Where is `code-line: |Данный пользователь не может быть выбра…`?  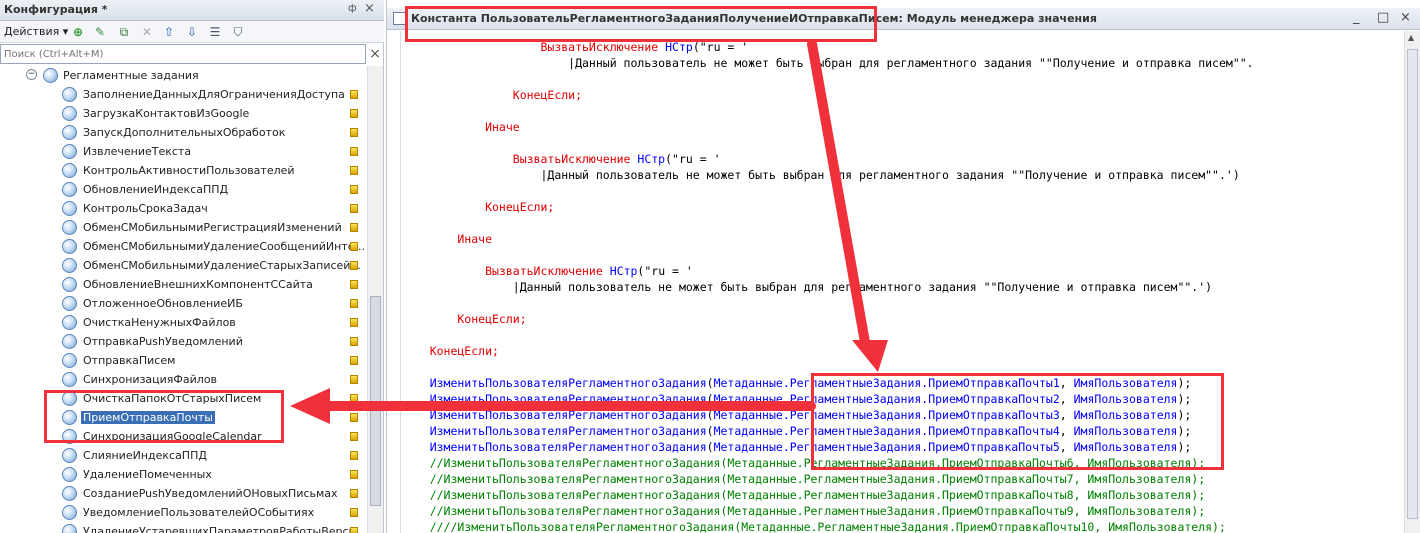 code-line: |Данный пользователь не может быть выбра… is located at coordinates (807, 287).